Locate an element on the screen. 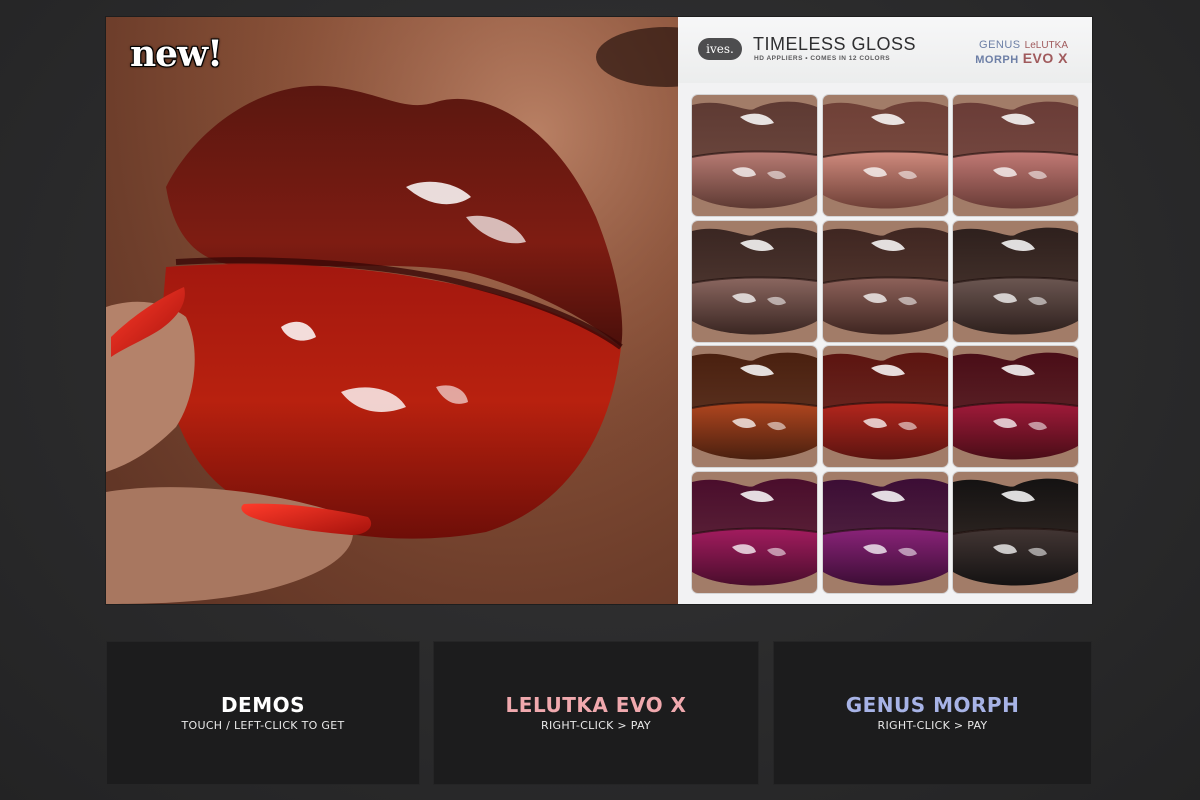 Image resolution: width=1200 pixels, height=800 pixels. genus-hint: RIGHT-CLICK > PAY is located at coordinates (932, 725).